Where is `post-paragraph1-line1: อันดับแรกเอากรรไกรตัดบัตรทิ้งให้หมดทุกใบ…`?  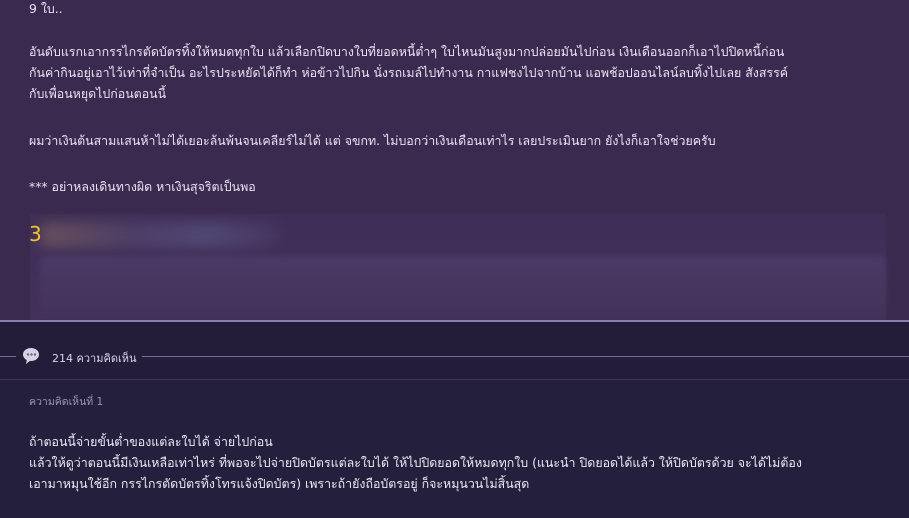 post-paragraph1-line1: อันดับแรกเอากรรไกรตัดบัตรทิ้งให้หมดทุกใบ… is located at coordinates (407, 51).